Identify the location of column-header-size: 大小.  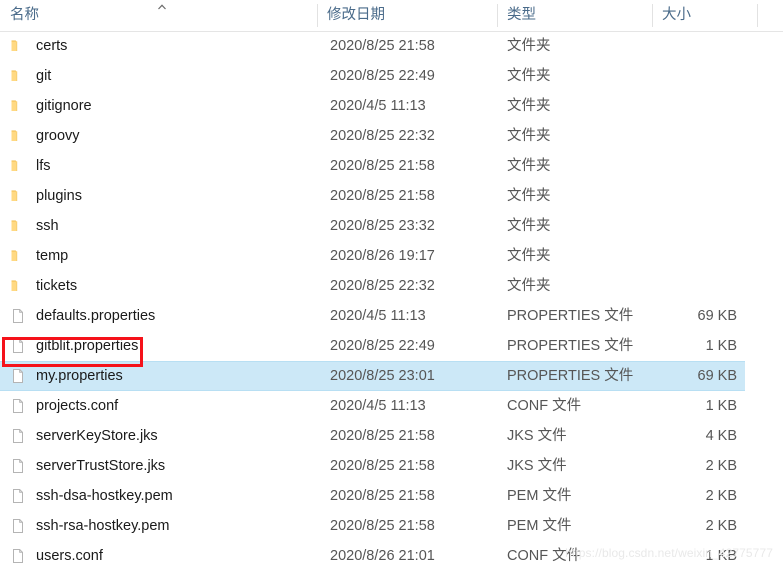
(704, 15).